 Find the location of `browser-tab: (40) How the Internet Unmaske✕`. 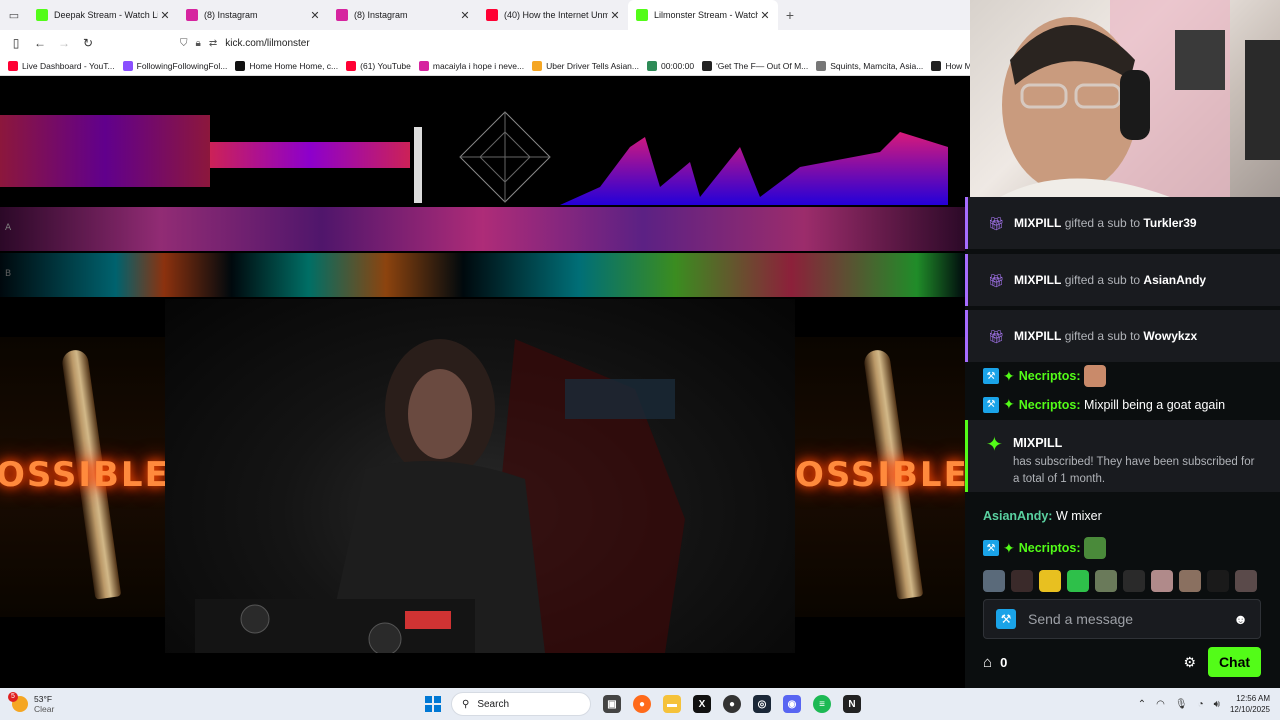

browser-tab: (40) How the Internet Unmaske✕ is located at coordinates (553, 15).